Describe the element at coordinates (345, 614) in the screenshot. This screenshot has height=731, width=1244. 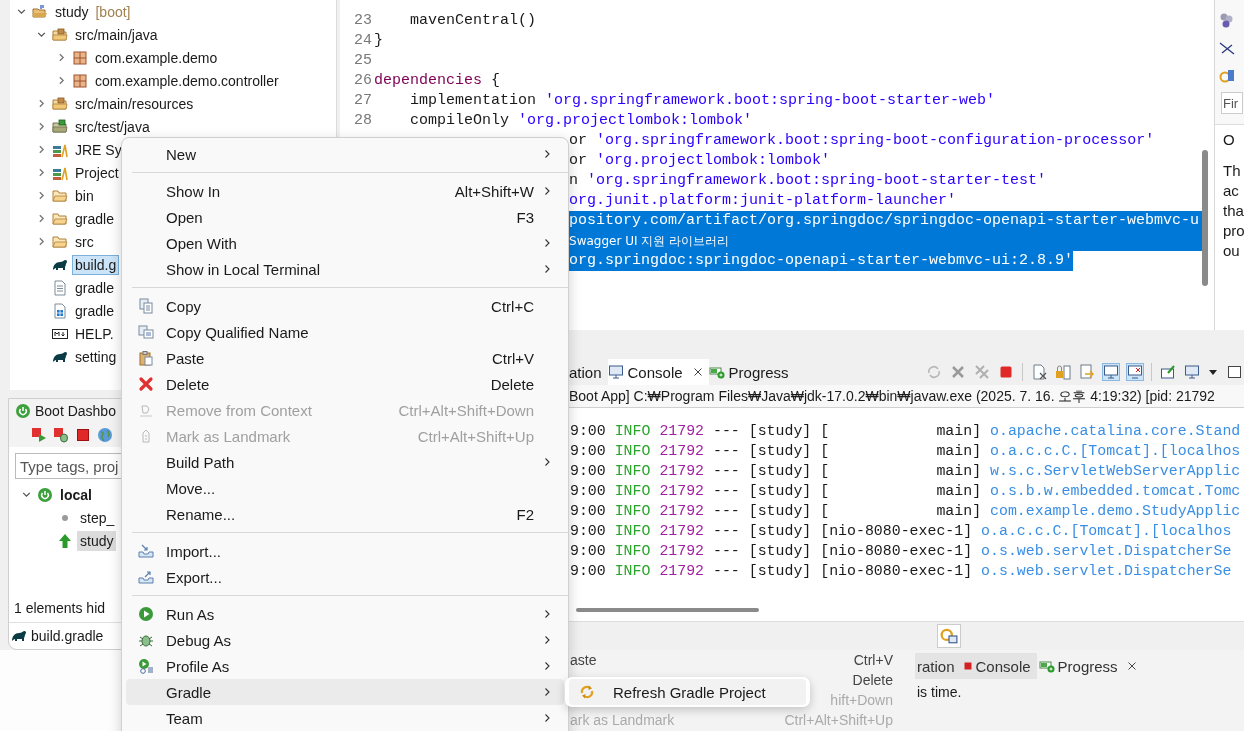
I see `menu-item: Run As` at that location.